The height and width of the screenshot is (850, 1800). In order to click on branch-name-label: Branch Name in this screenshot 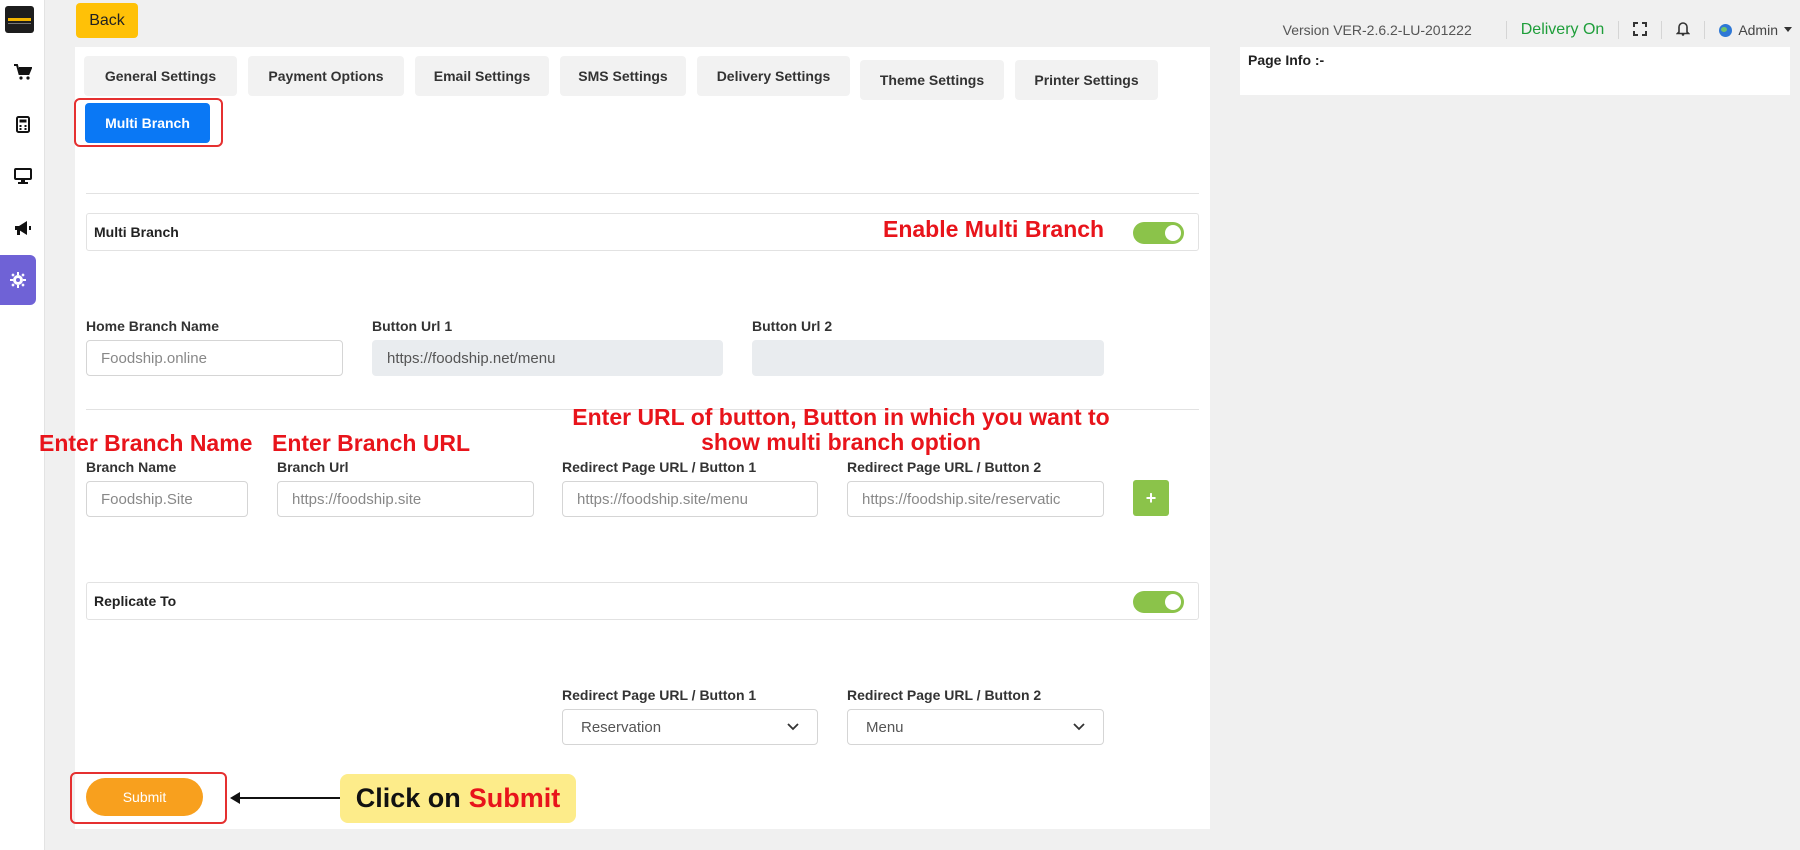, I will do `click(131, 467)`.